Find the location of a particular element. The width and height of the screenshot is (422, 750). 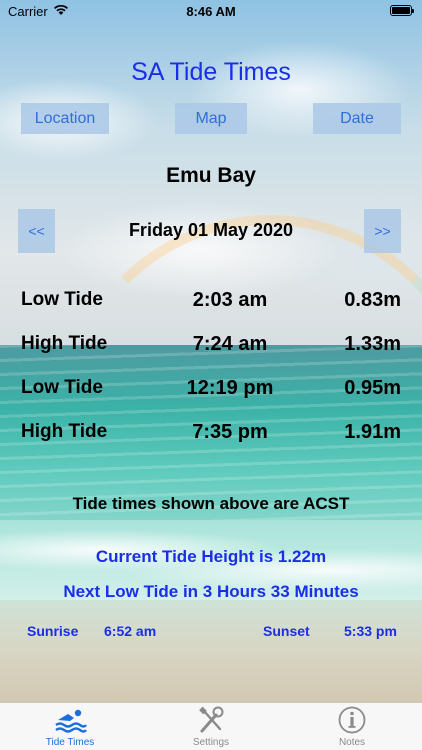

tide-row: High Tide 7:24 am 1.33m is located at coordinates (211, 346).